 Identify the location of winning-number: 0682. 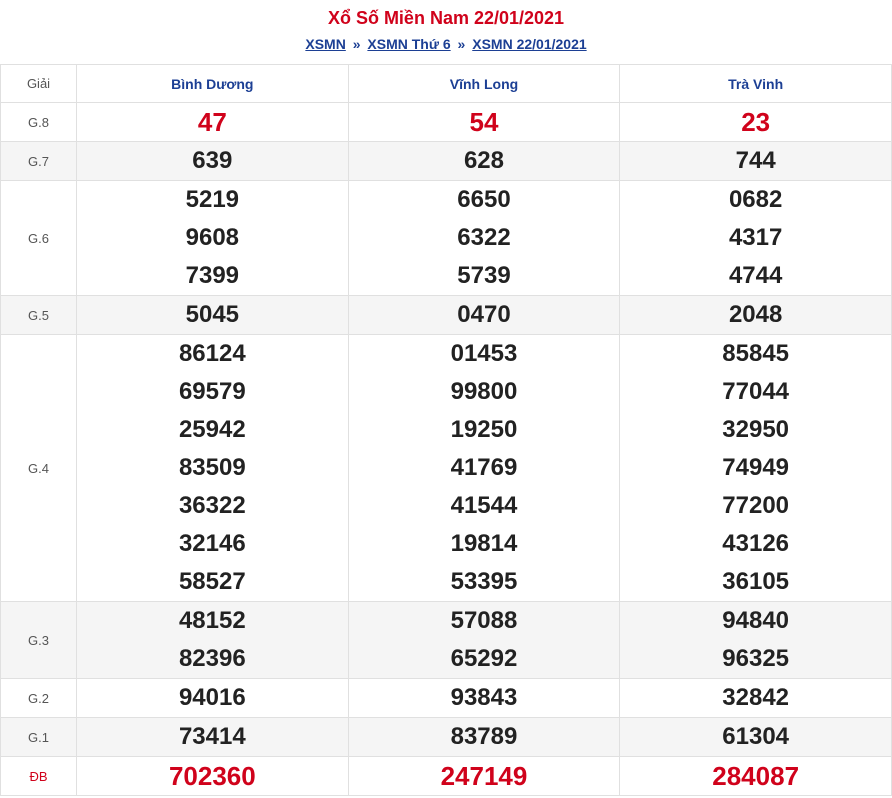
(755, 199).